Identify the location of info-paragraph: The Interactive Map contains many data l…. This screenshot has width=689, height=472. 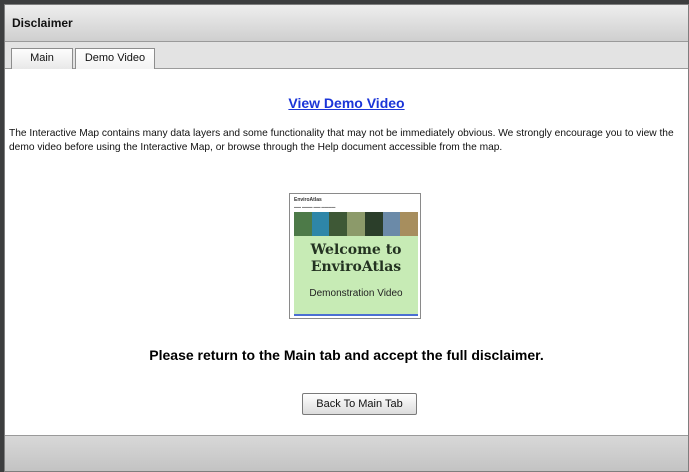
(341, 140).